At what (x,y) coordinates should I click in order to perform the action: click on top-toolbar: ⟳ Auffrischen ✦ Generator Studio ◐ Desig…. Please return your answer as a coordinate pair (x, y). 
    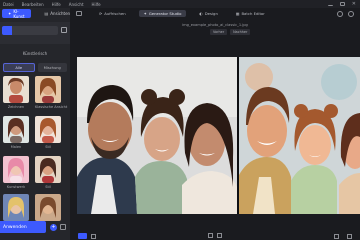
    Looking at the image, I should click on (215, 13).